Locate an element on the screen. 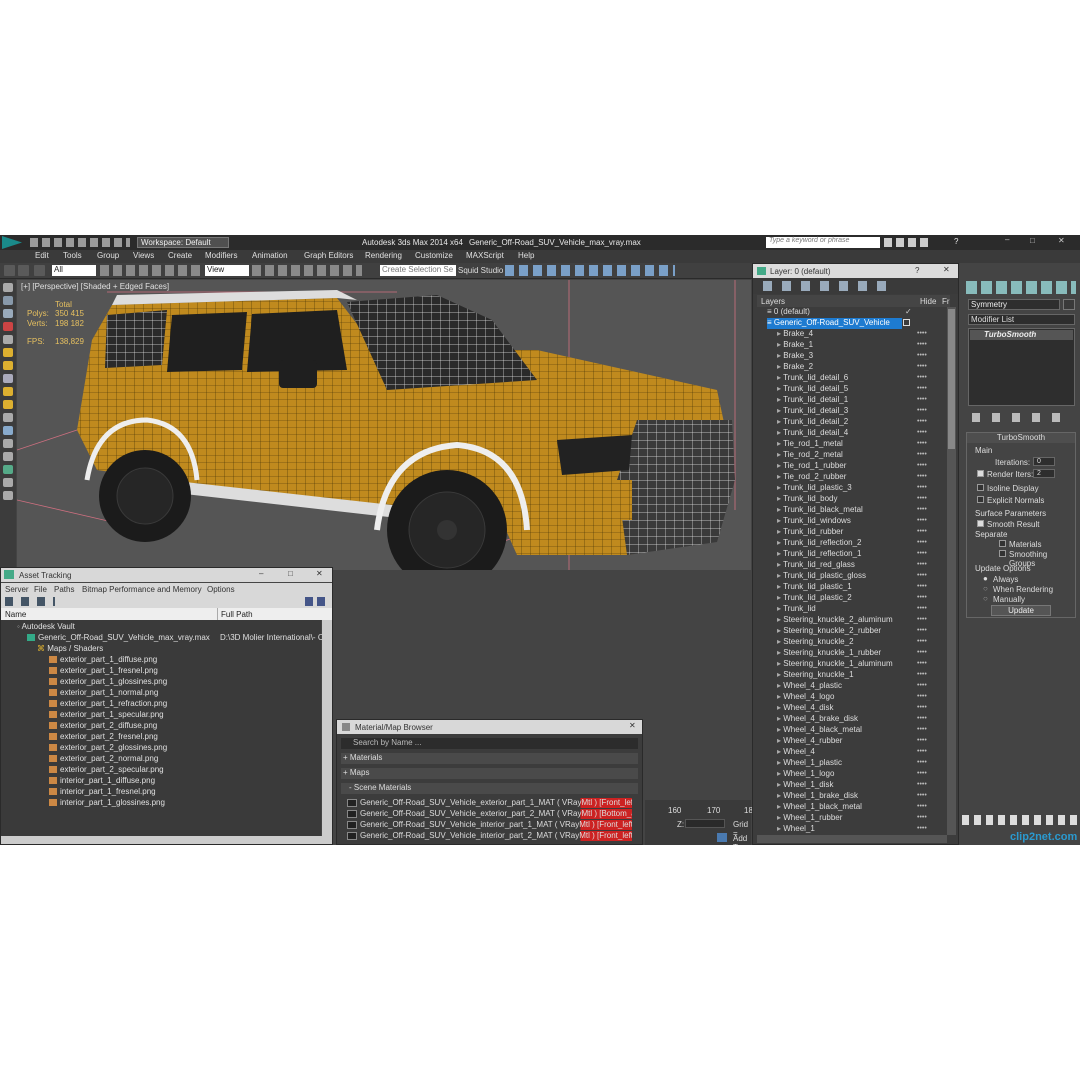  layer-object-item: ▸ Trunk_lid_detail_6 •••• is located at coordinates (862, 378).